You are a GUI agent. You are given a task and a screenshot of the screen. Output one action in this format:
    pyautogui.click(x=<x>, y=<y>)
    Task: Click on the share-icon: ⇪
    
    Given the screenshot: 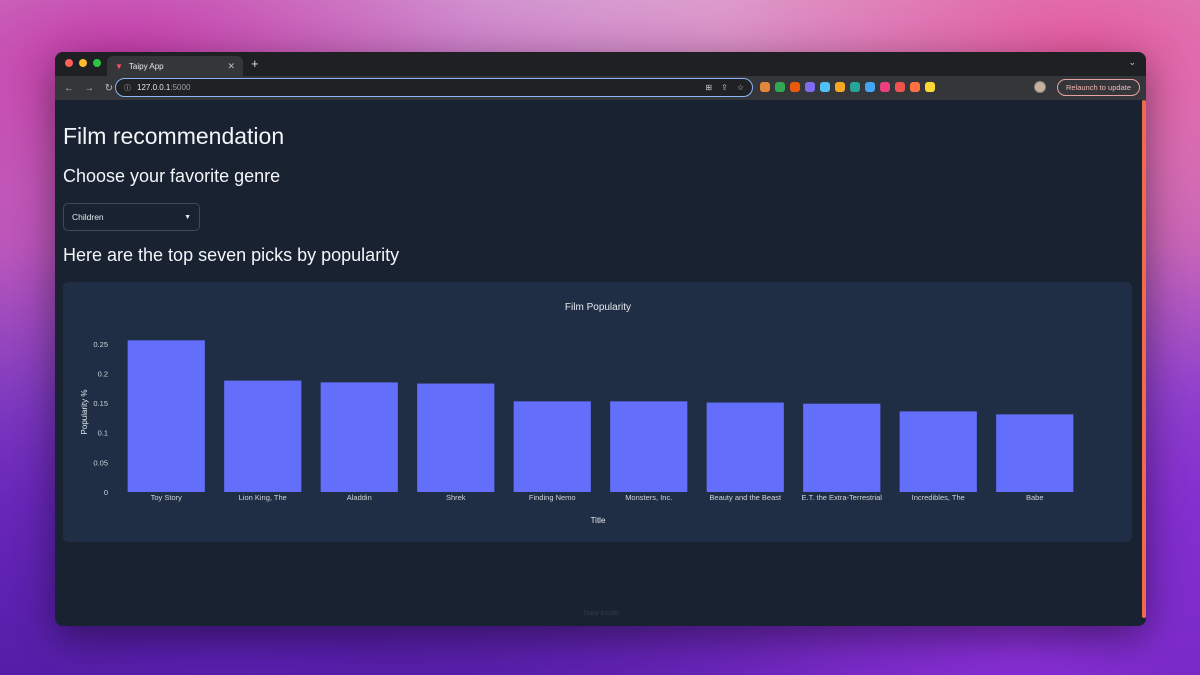 What is the action you would take?
    pyautogui.click(x=724, y=87)
    